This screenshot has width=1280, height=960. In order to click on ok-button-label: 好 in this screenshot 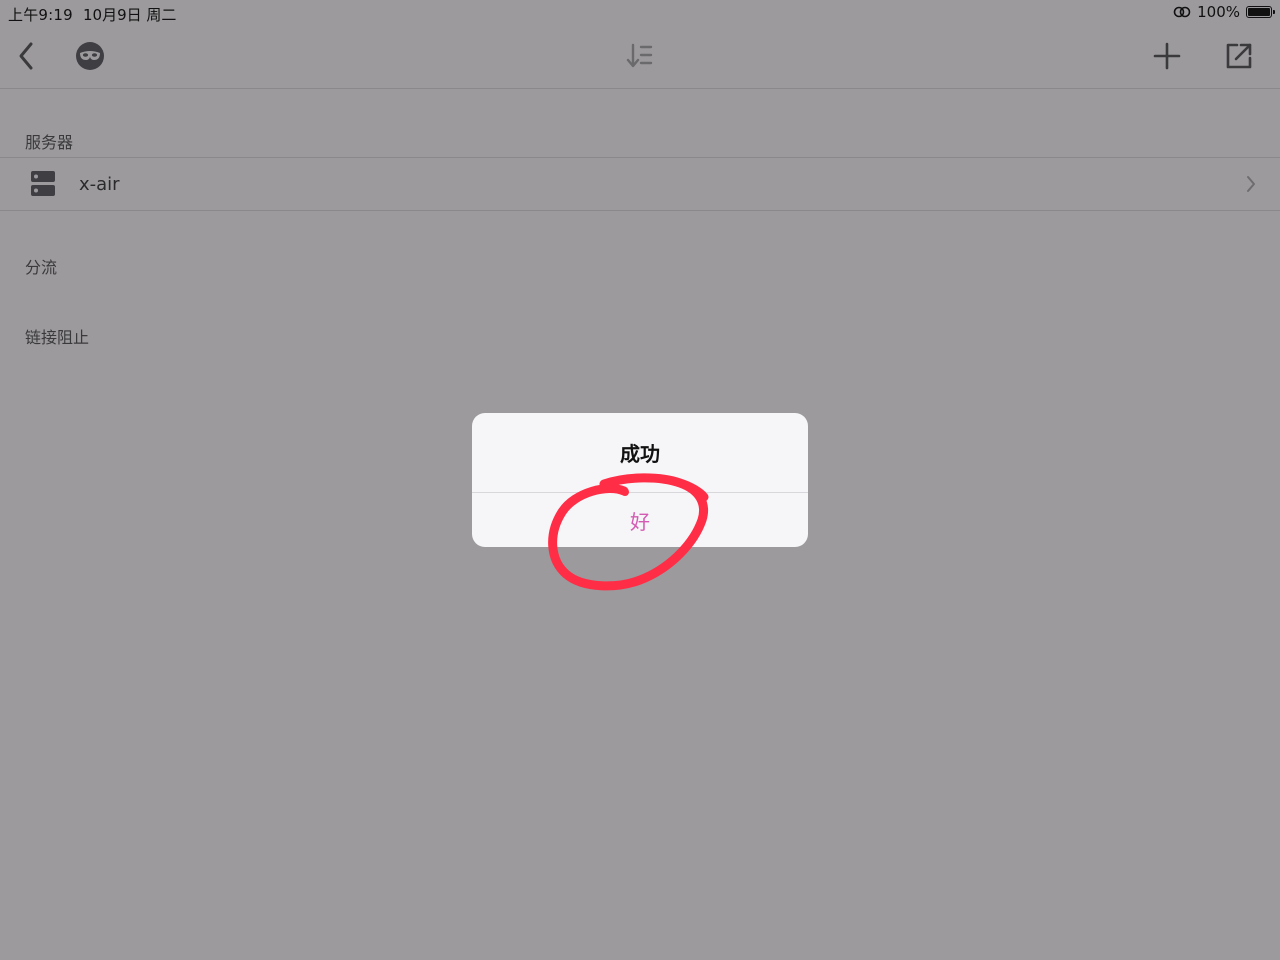, I will do `click(640, 521)`.